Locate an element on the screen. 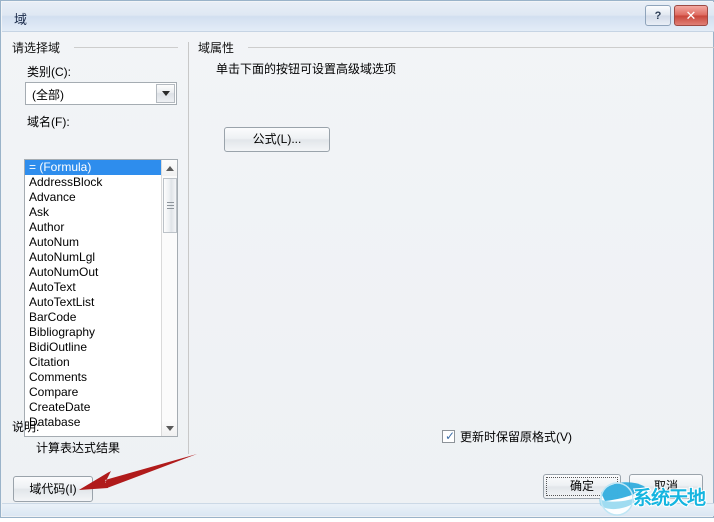 The width and height of the screenshot is (714, 522). check-icon: ✓ is located at coordinates (450, 436).